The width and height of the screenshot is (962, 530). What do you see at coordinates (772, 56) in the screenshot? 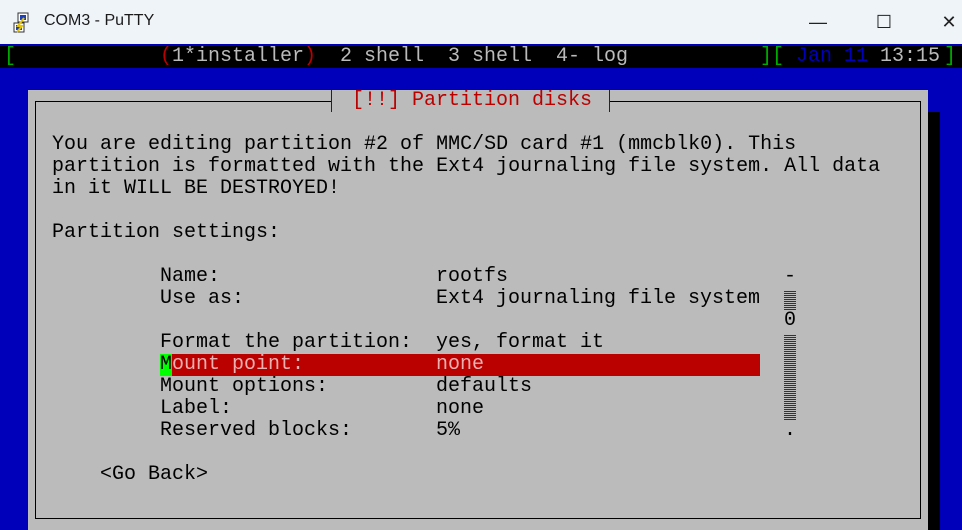
I see `status-mid-brackets: ][` at bounding box center [772, 56].